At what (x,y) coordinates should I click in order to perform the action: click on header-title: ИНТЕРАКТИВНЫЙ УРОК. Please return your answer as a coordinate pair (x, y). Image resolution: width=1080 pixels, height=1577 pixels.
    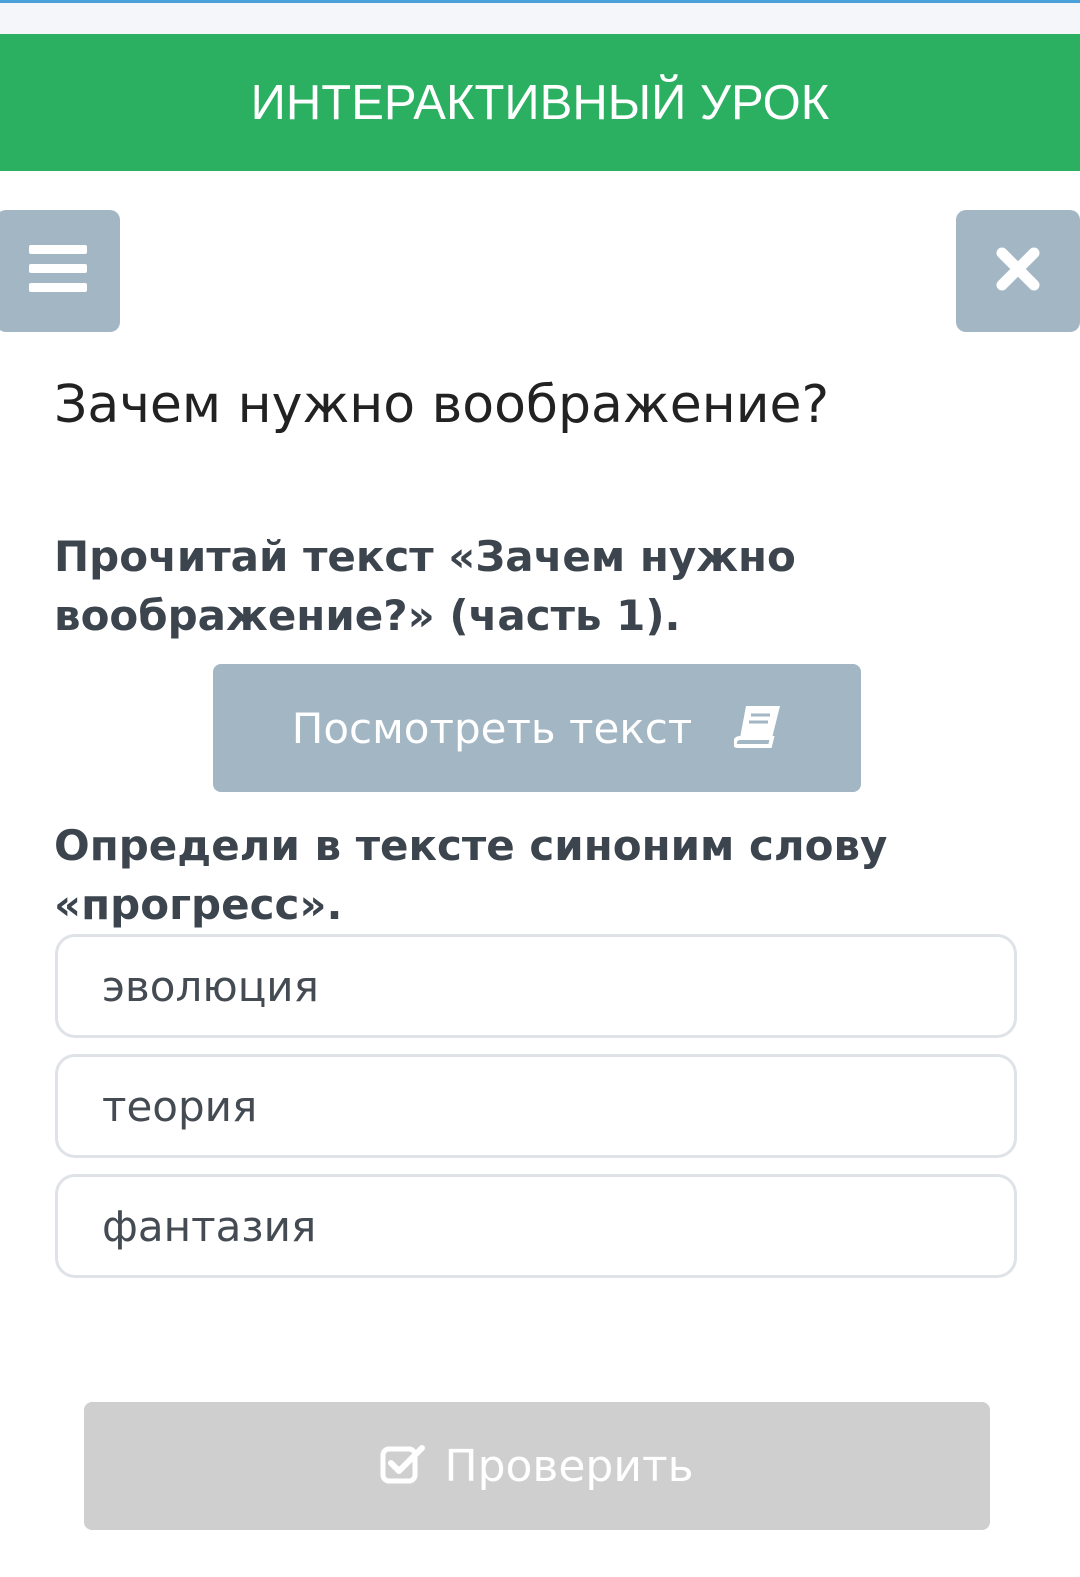
    Looking at the image, I should click on (540, 102).